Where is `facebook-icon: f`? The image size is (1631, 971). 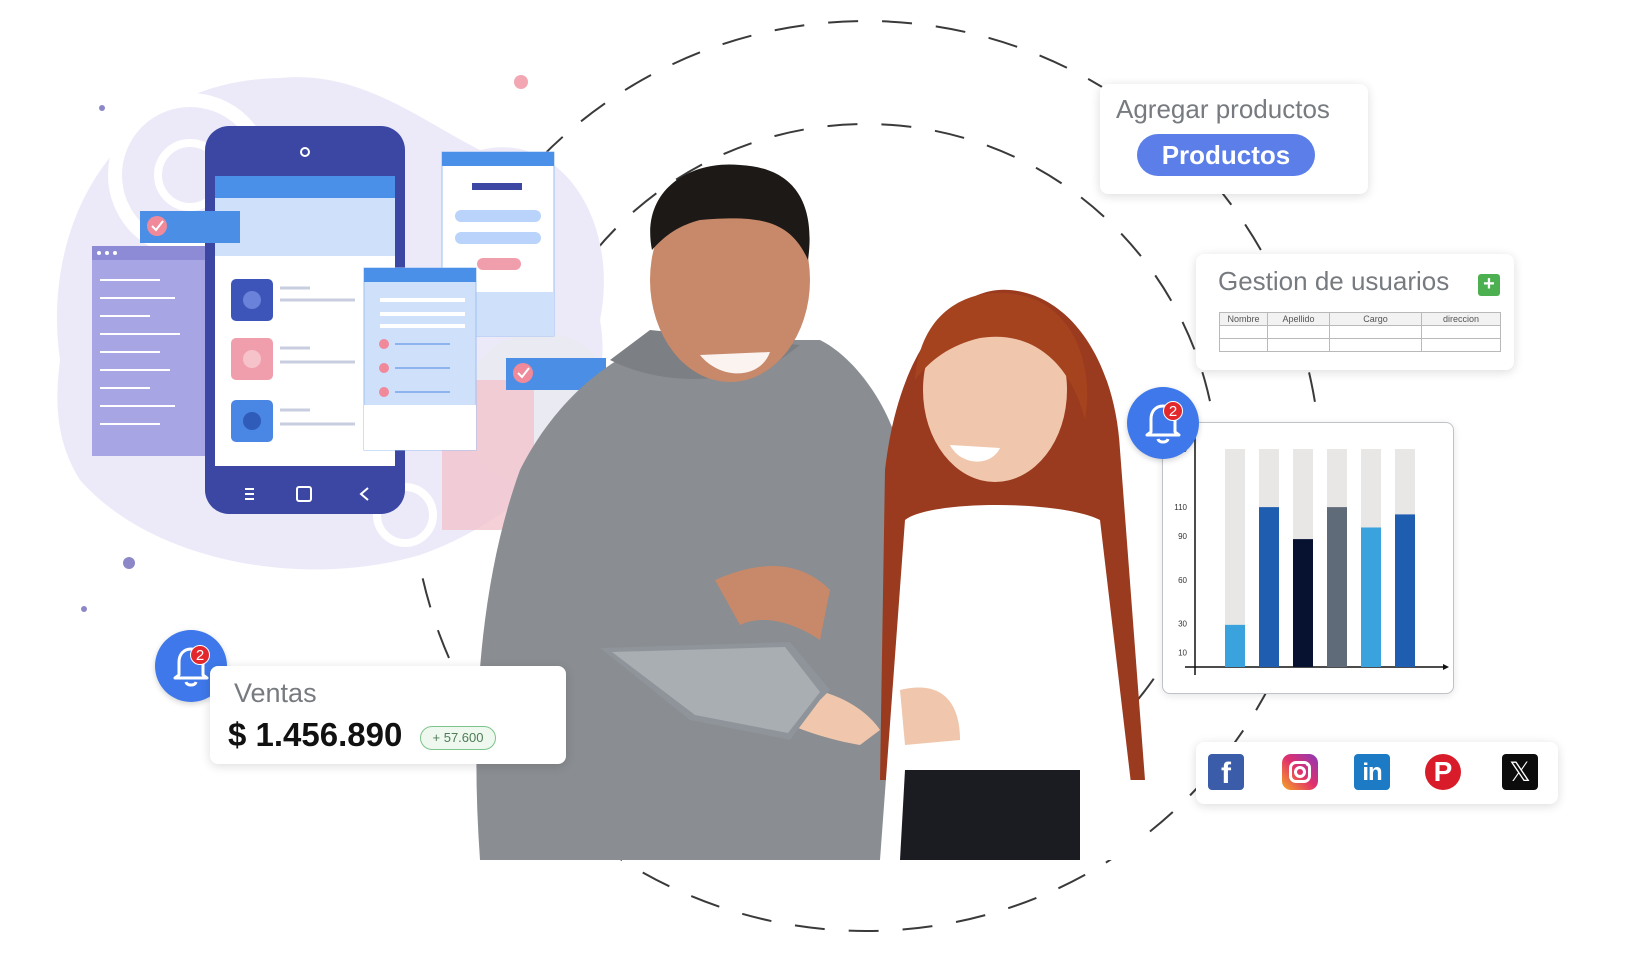 facebook-icon: f is located at coordinates (1226, 772).